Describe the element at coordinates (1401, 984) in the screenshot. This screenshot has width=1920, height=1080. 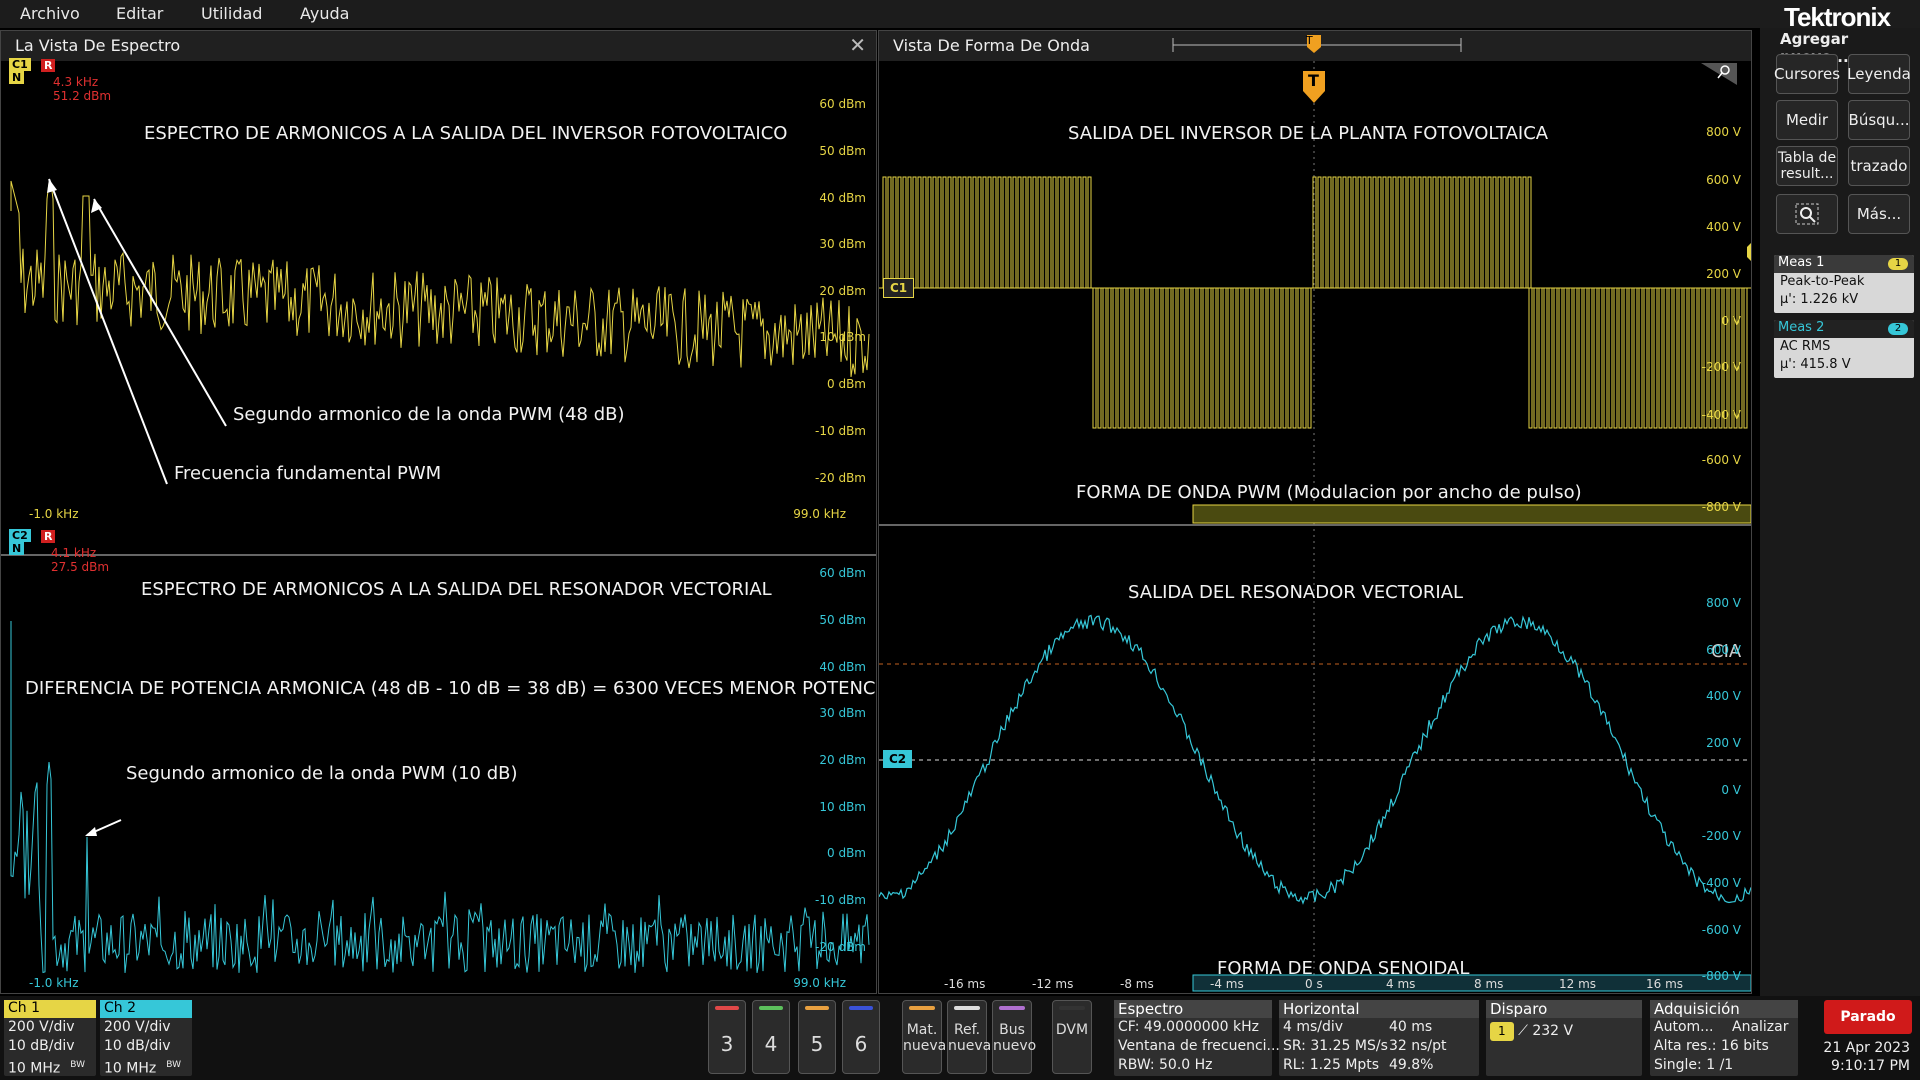
I see `waveform-xtick: 4 ms` at that location.